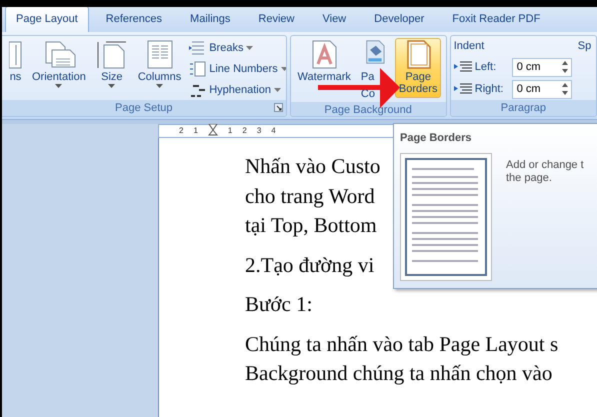 Image resolution: width=597 pixels, height=417 pixels. I want to click on ribbon-button: Size, so click(112, 68).